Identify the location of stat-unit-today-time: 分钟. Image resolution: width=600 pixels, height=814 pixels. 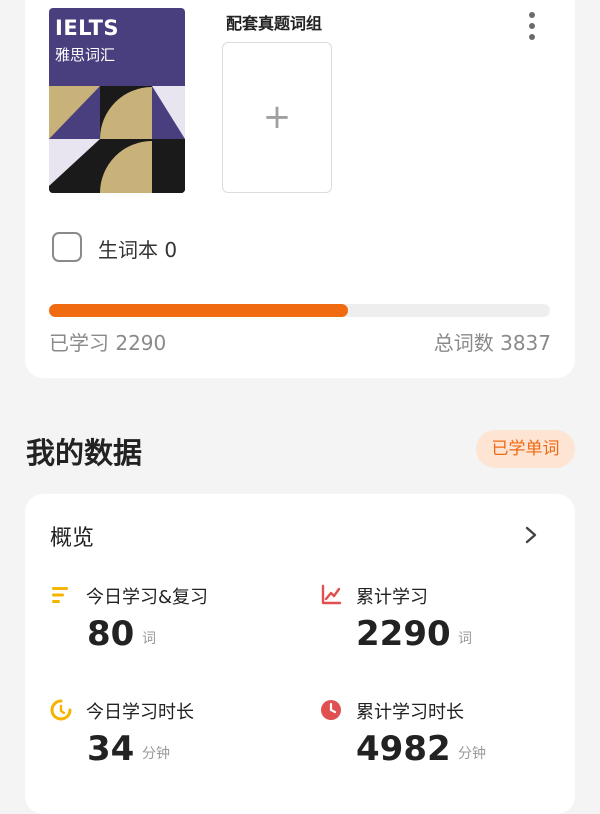
(156, 754).